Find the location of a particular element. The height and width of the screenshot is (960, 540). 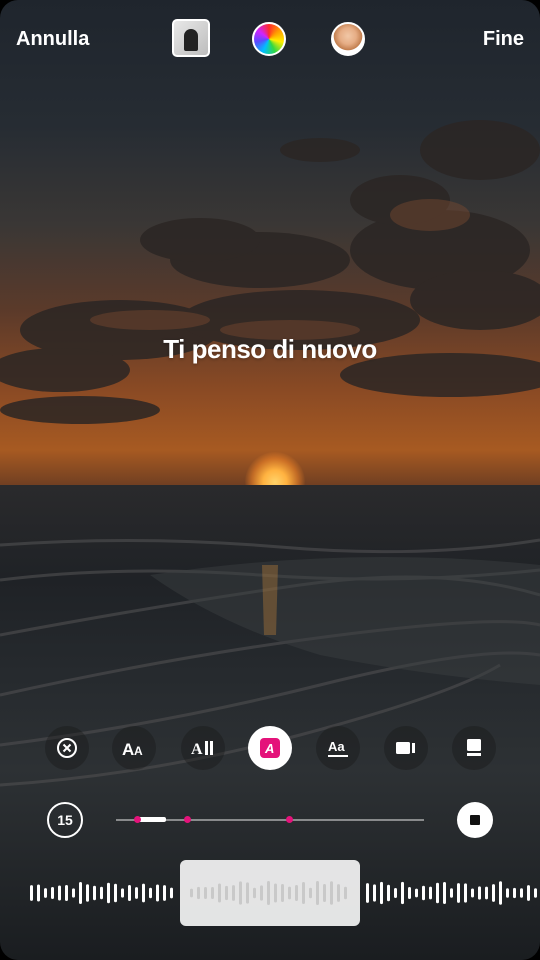

cancel-button: Annulla is located at coordinates (52, 39).